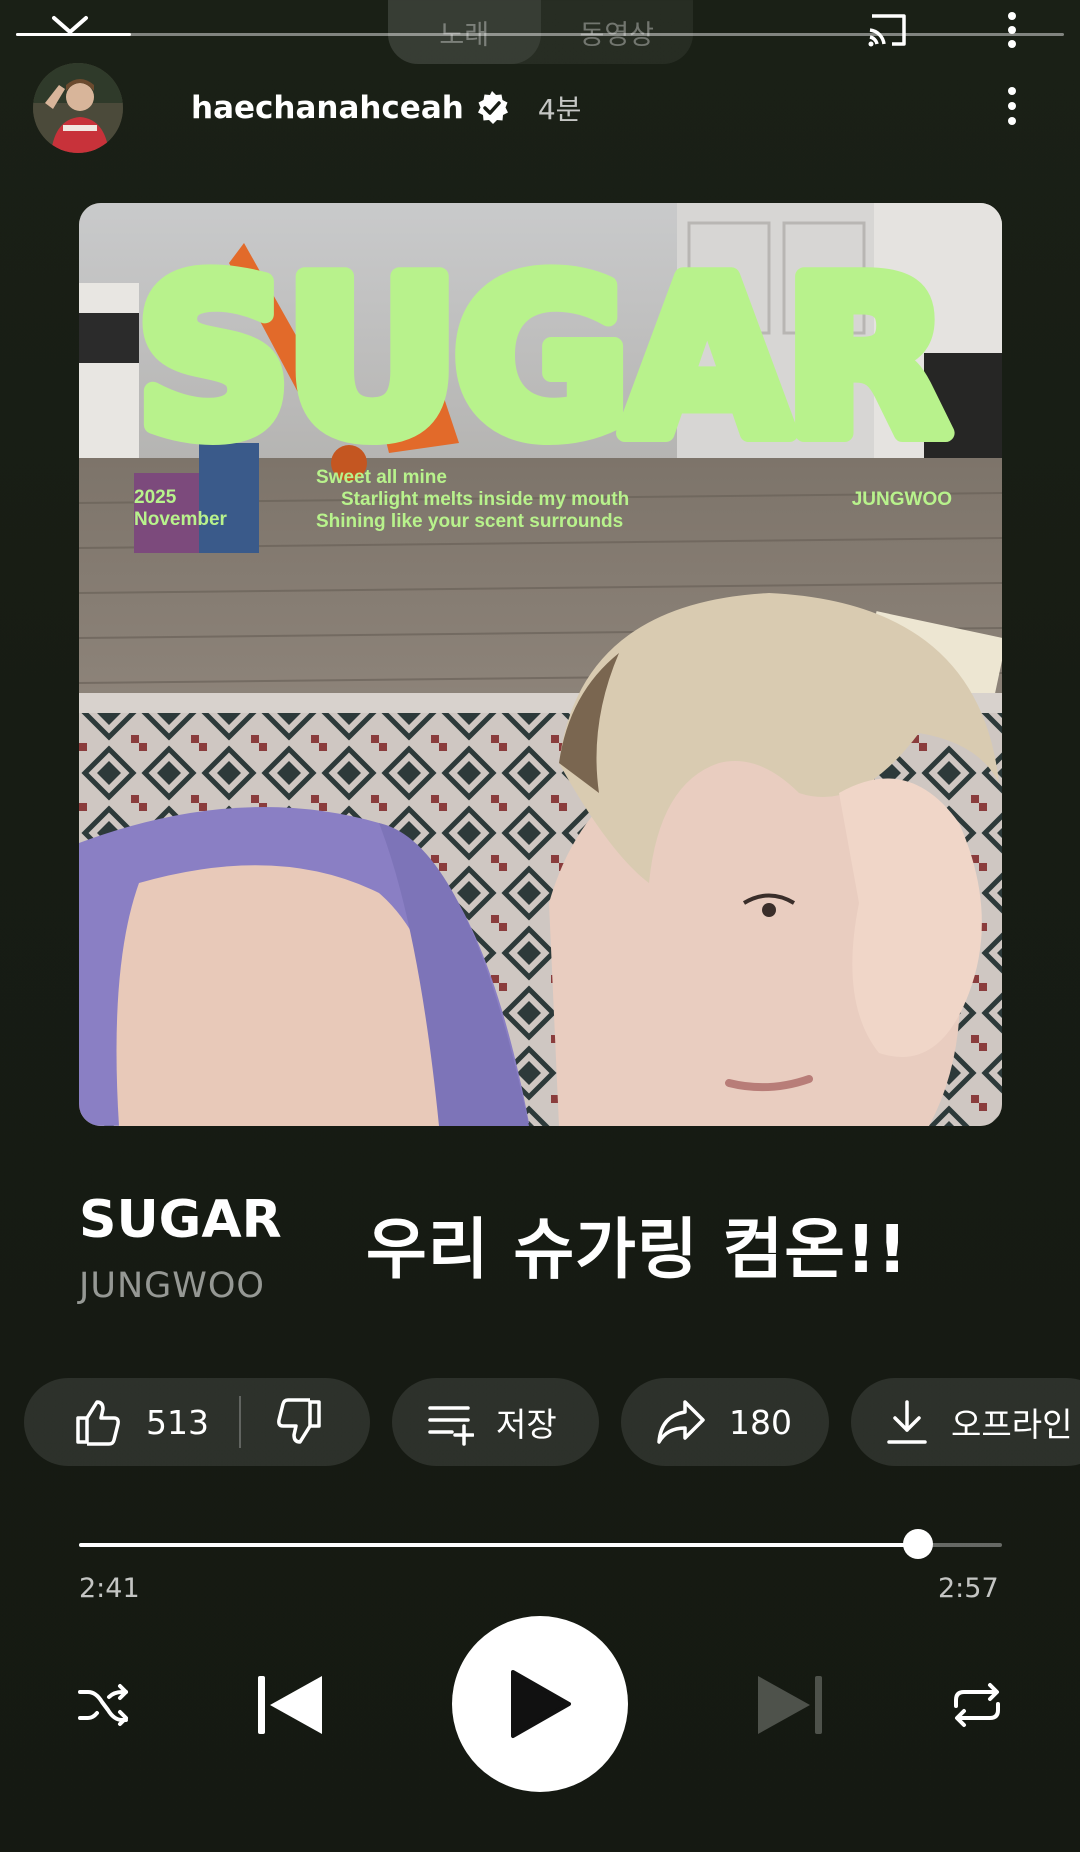 The width and height of the screenshot is (1080, 1852). I want to click on playback-progress-bar, so click(540, 1544).